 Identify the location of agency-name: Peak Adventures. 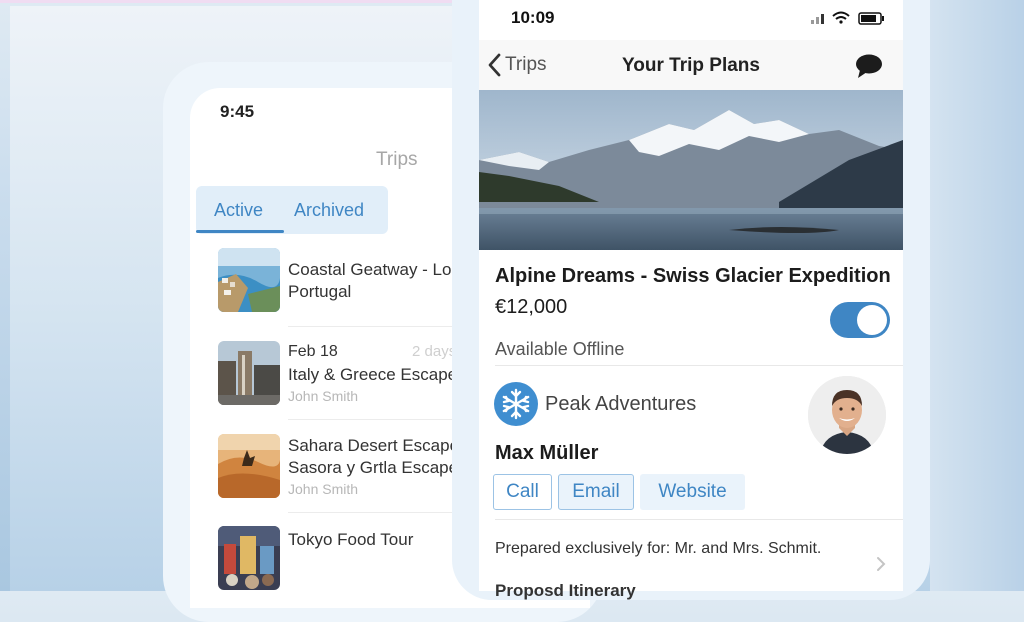
(621, 404).